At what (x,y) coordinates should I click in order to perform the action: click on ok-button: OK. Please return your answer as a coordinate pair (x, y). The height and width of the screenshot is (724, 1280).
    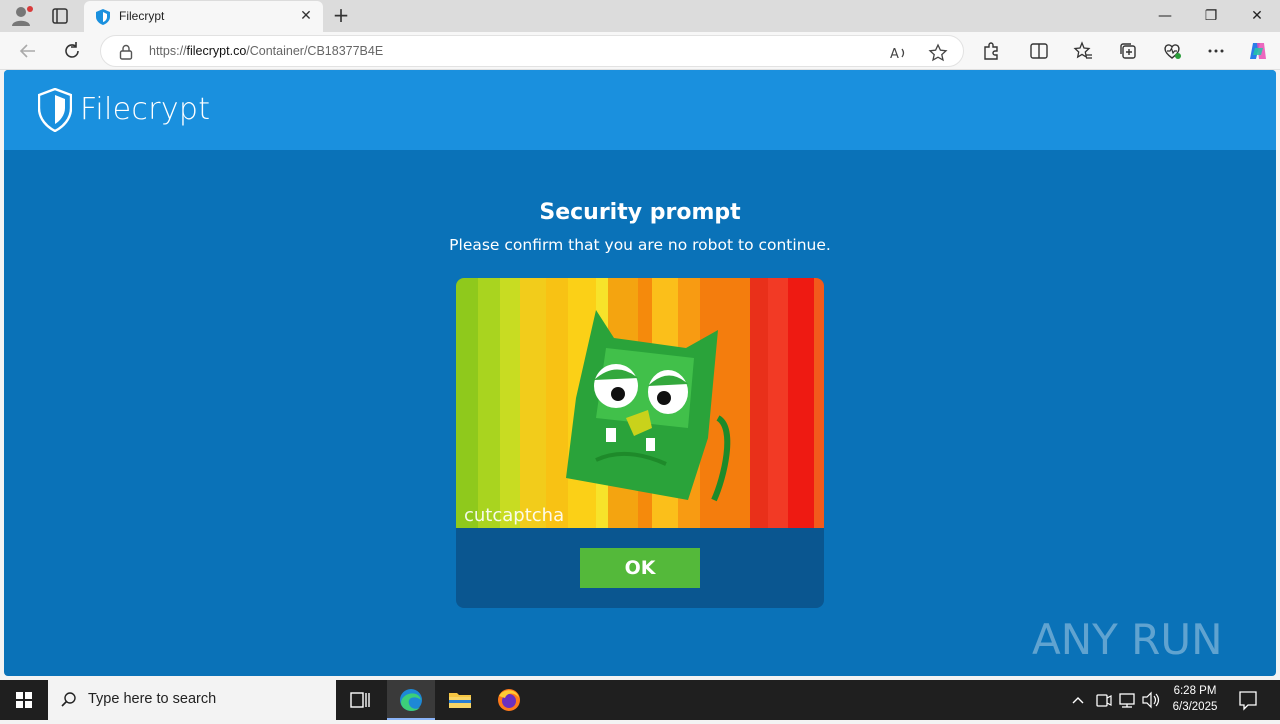
    Looking at the image, I should click on (640, 568).